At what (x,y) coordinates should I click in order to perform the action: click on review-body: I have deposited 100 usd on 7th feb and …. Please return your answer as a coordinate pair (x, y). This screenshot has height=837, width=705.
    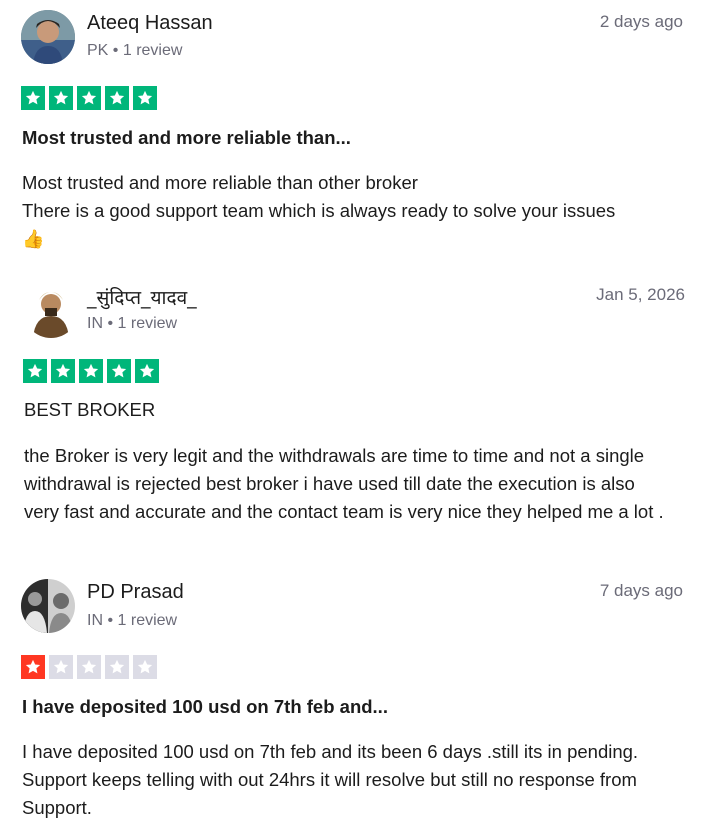
    Looking at the image, I should click on (330, 779).